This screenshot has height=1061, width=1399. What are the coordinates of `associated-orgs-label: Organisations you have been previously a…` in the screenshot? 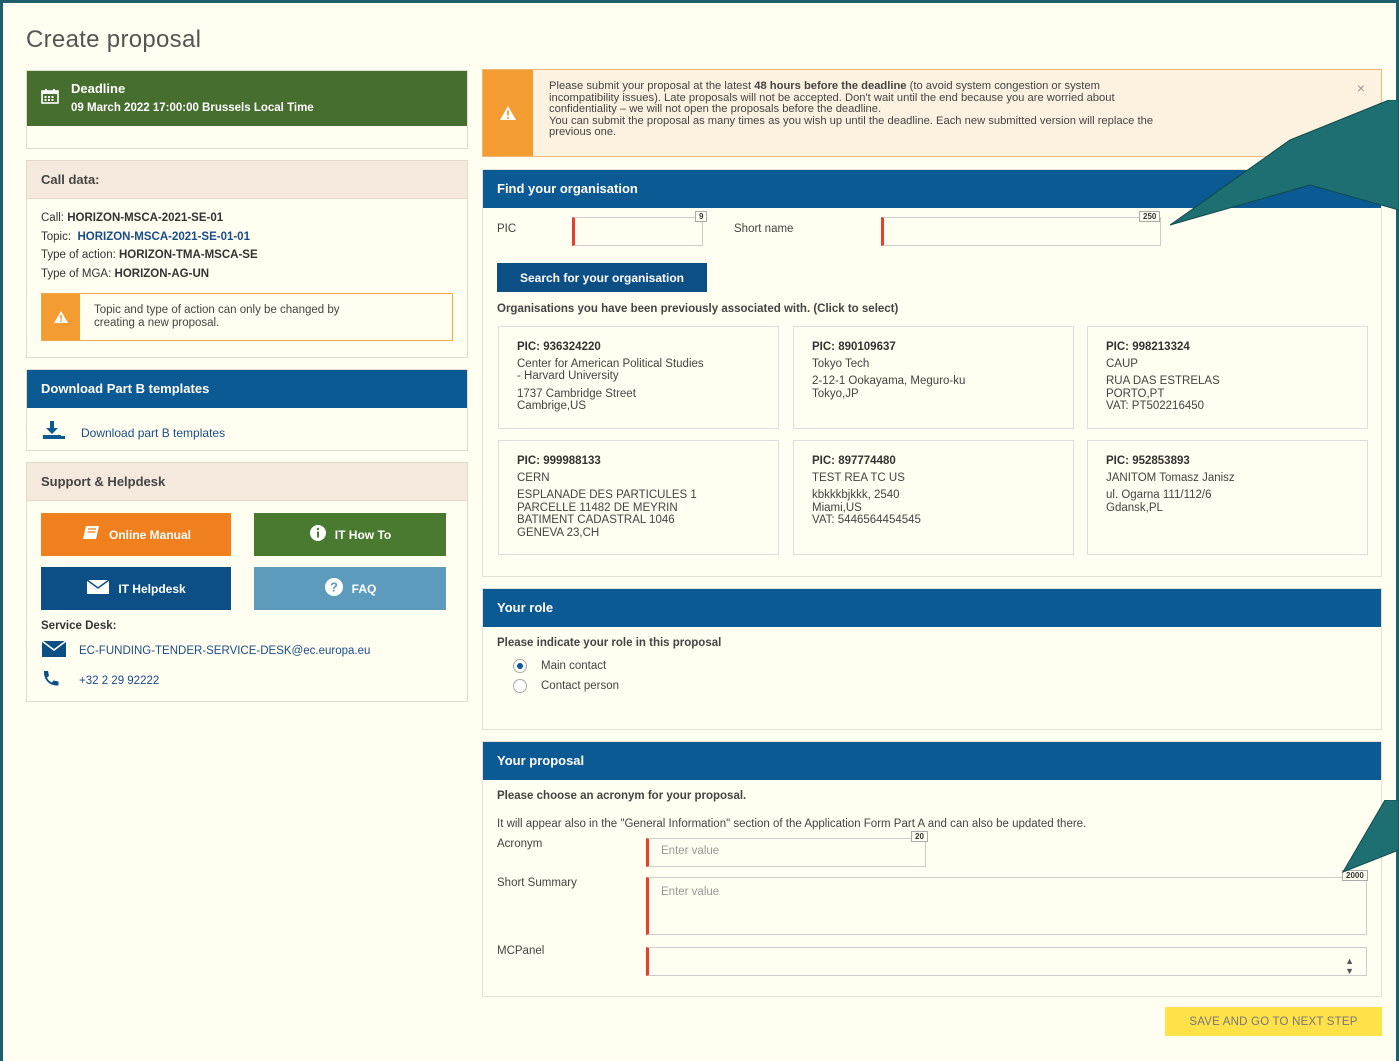 It's located at (698, 309).